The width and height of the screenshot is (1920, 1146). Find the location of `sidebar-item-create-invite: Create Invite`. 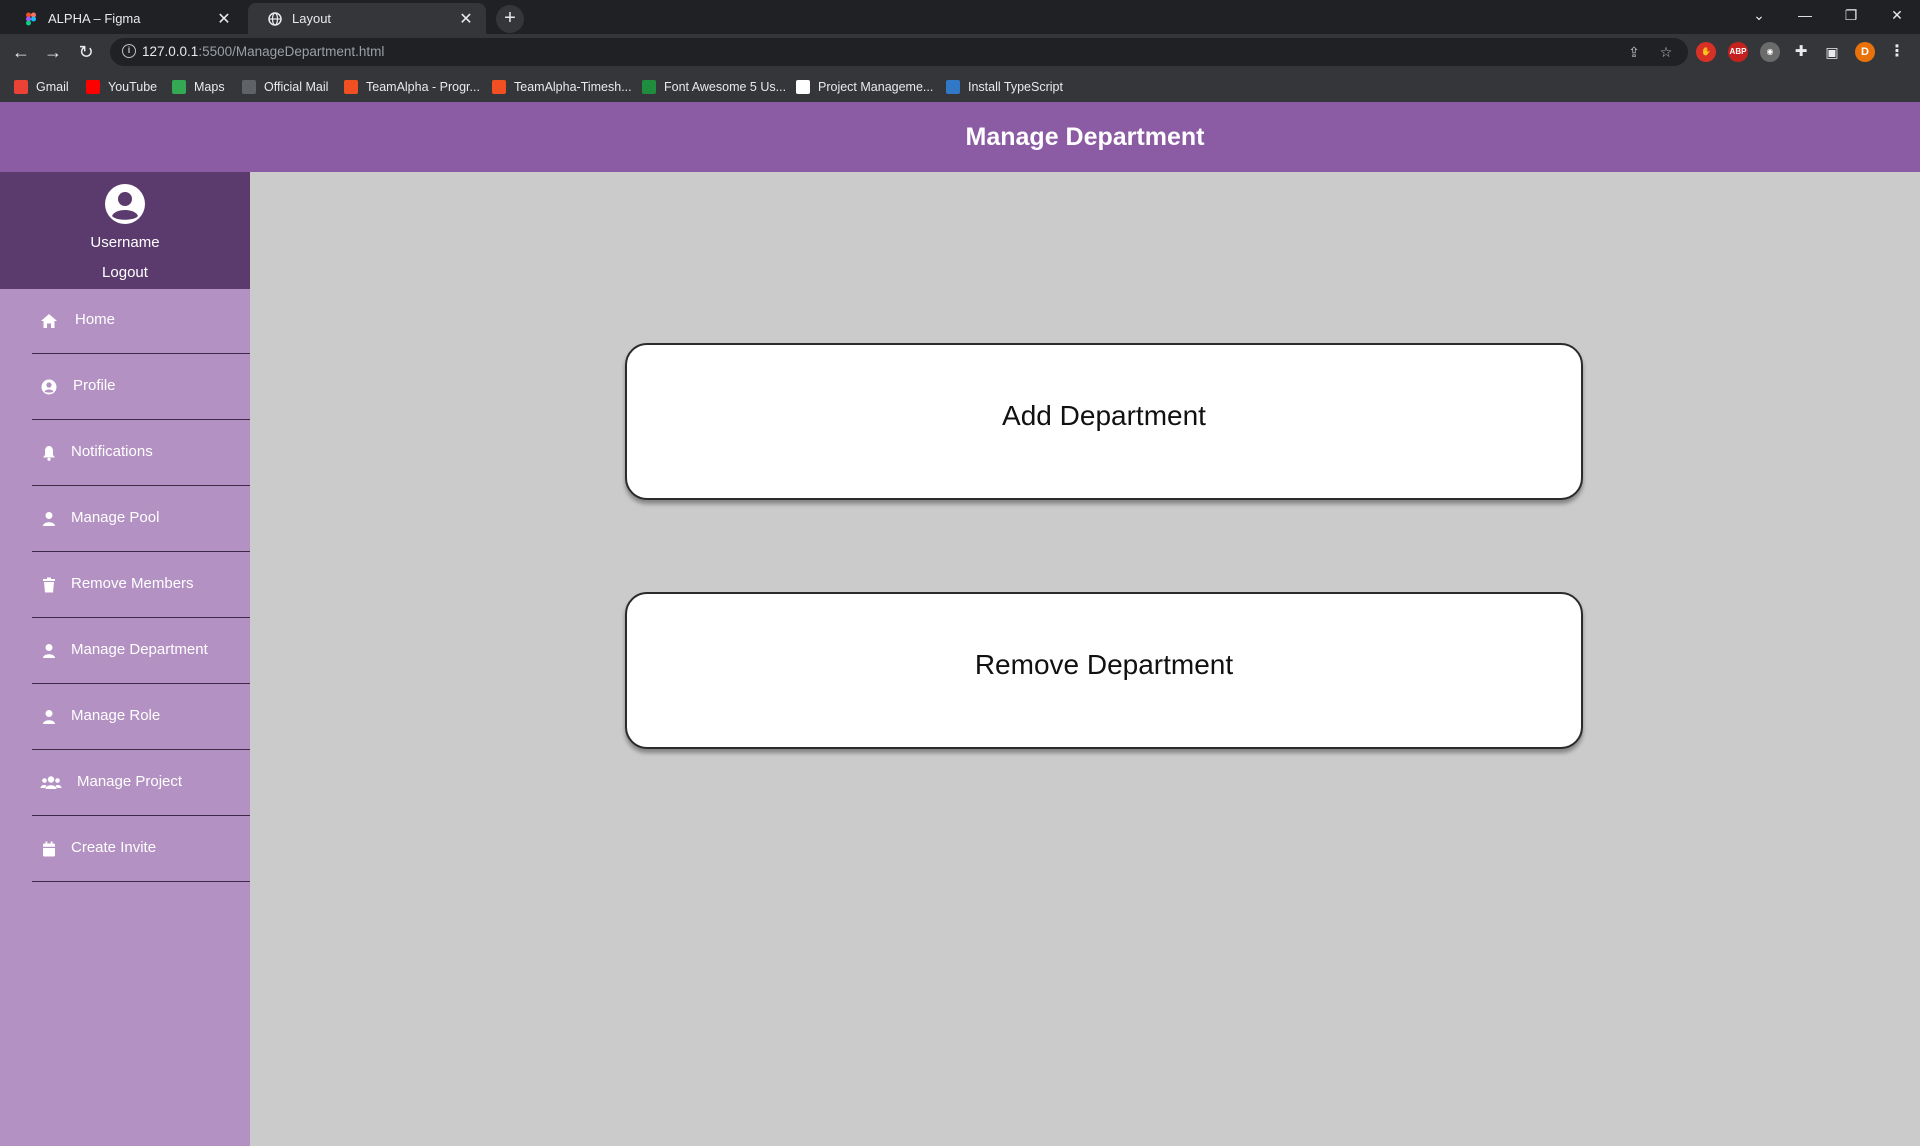

sidebar-item-create-invite: Create Invite is located at coordinates (141, 849).